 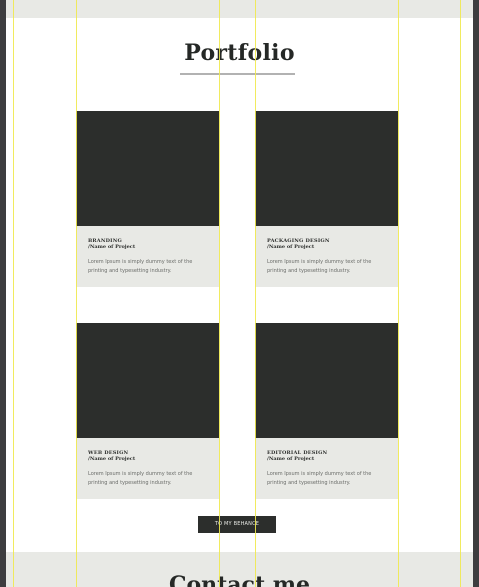 I want to click on behance-button: TO MY BEHANCE, so click(x=237, y=524).